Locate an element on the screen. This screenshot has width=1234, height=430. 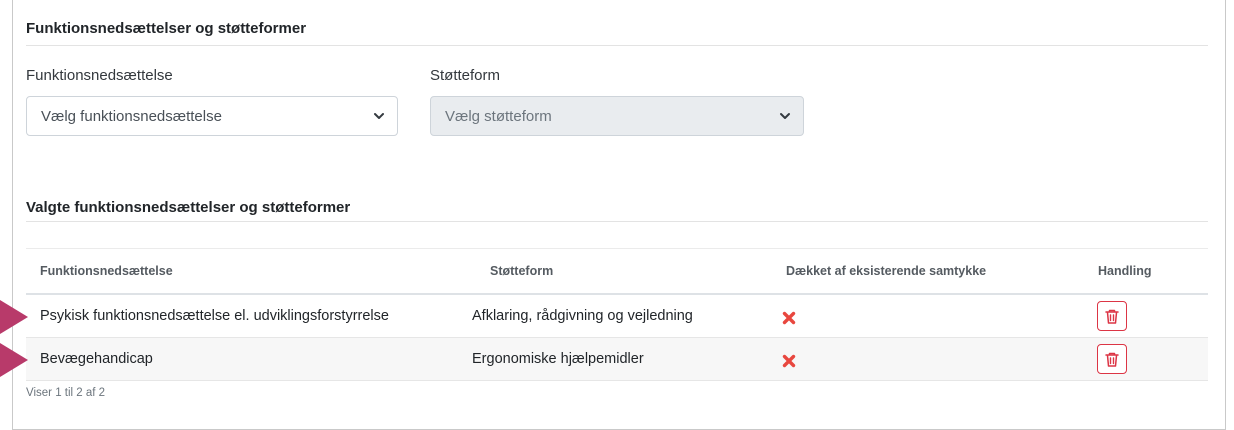
section-divider is located at coordinates (617, 45).